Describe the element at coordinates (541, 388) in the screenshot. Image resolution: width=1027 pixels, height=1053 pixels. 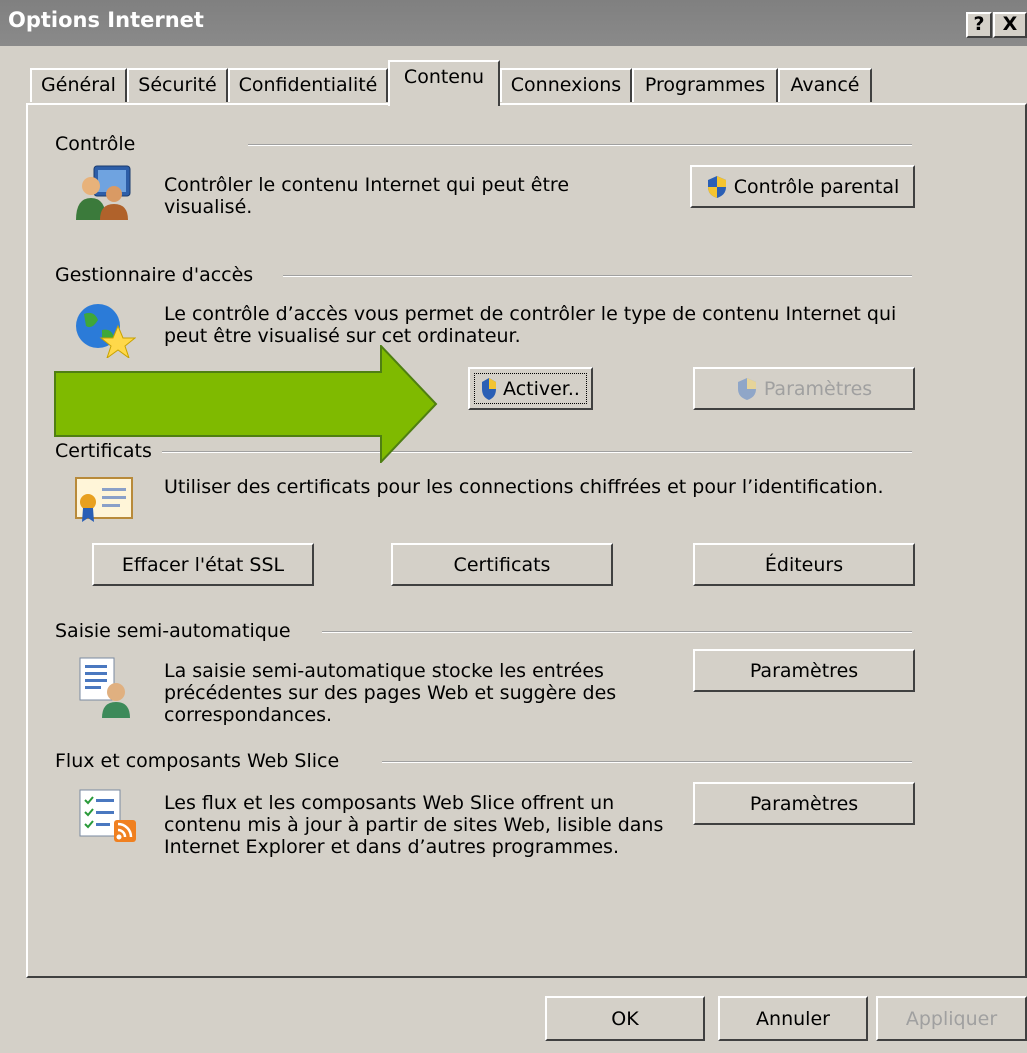
I see `activer-label: Activer..` at that location.